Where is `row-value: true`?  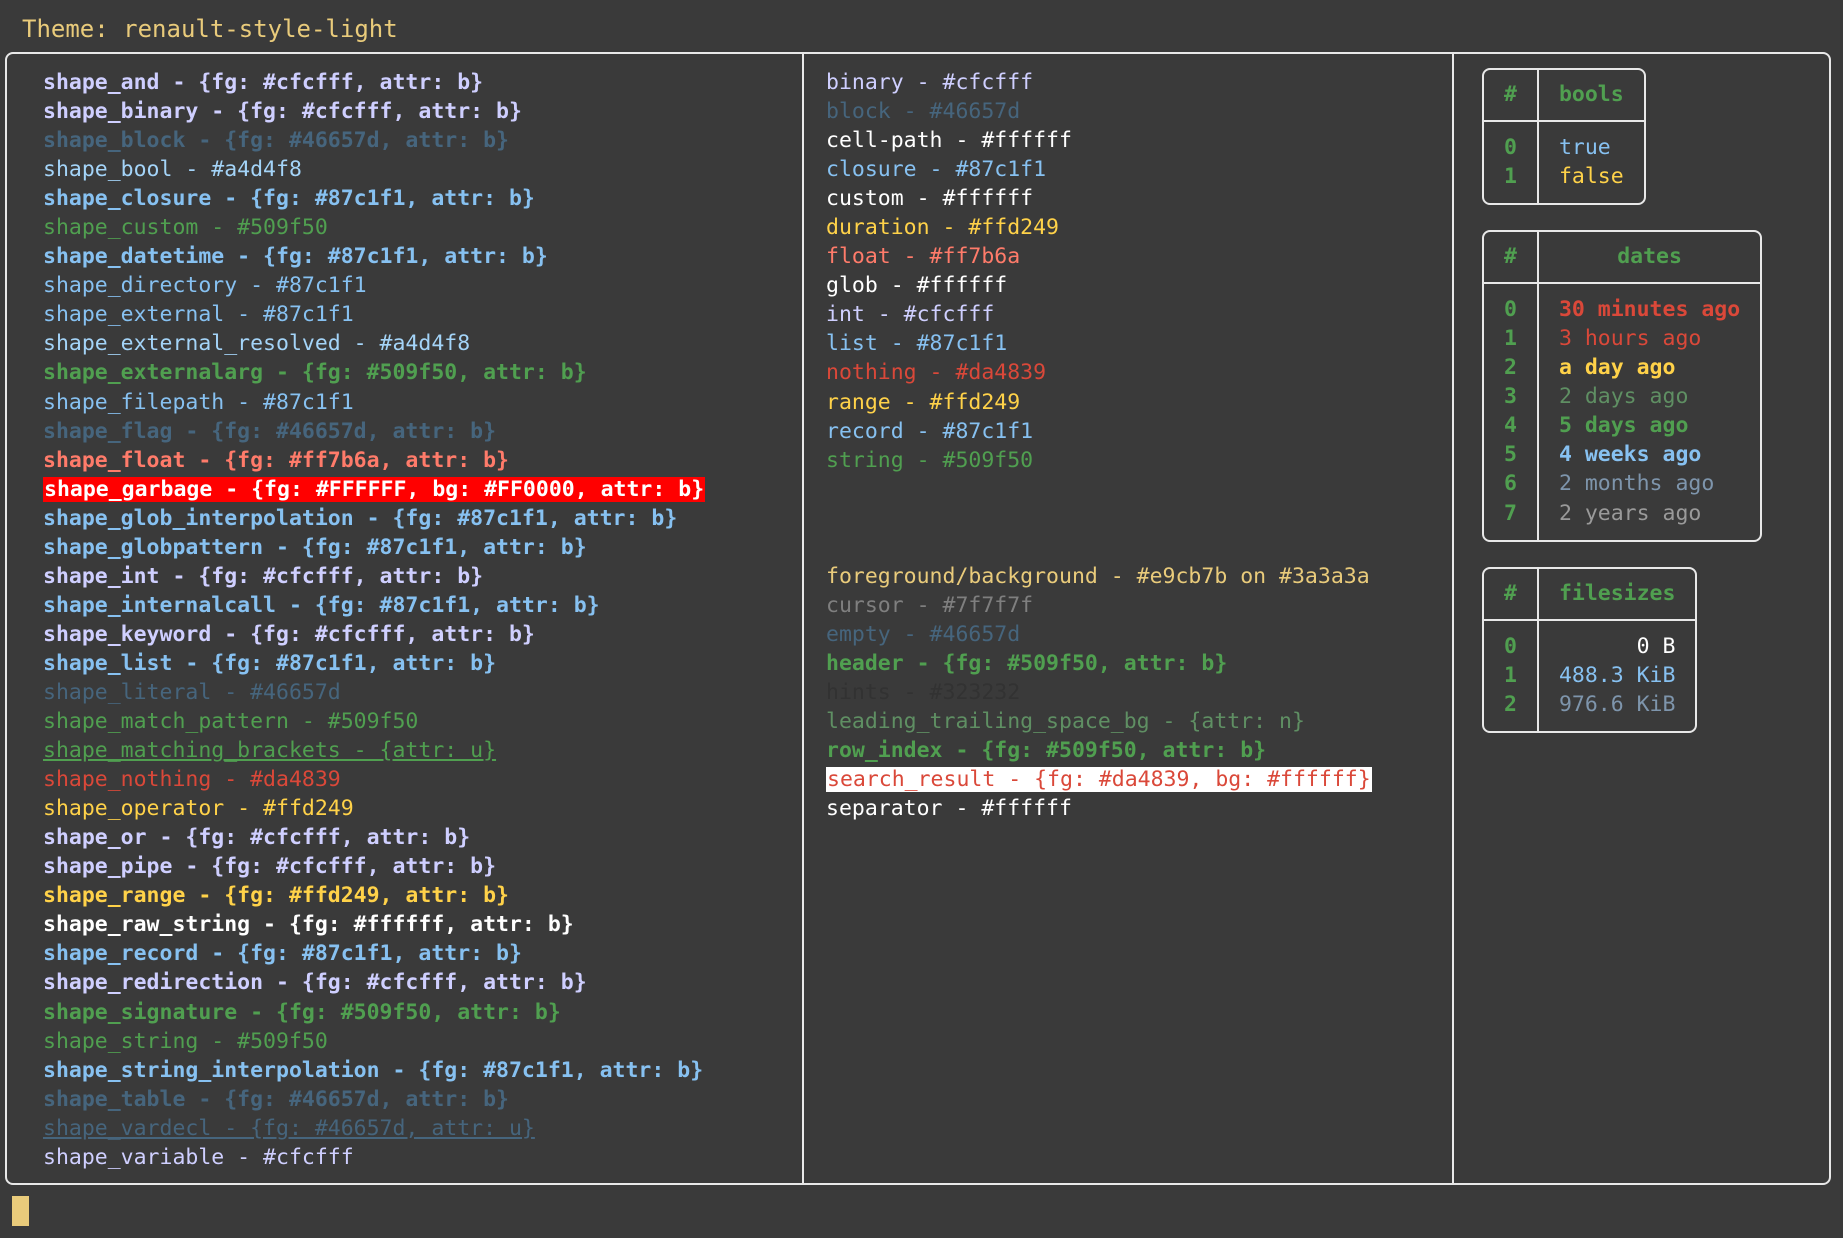
row-value: true is located at coordinates (1584, 148).